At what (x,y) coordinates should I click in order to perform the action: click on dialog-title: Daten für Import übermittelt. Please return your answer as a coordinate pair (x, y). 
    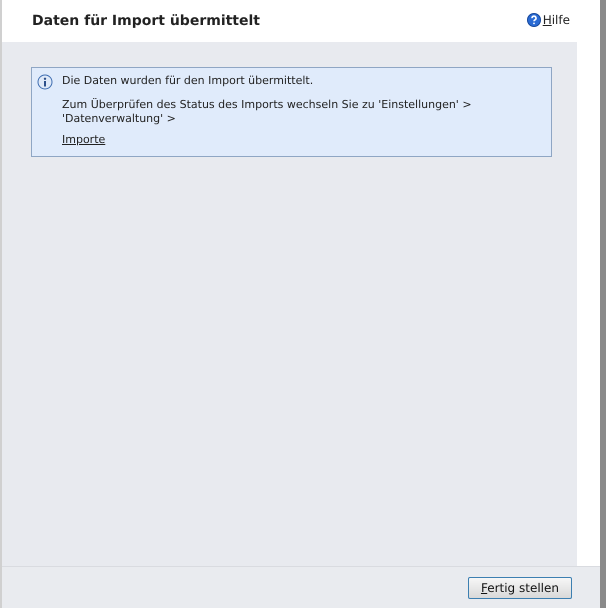
    Looking at the image, I should click on (146, 21).